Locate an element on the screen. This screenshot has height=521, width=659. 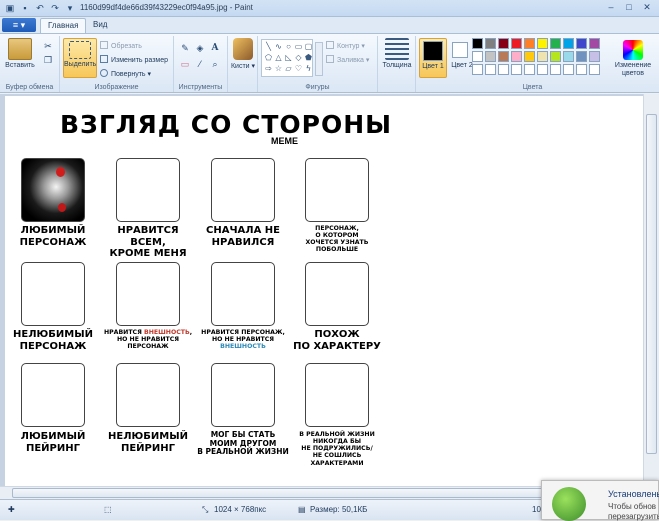
paste-icon is located at coordinates (20, 49).